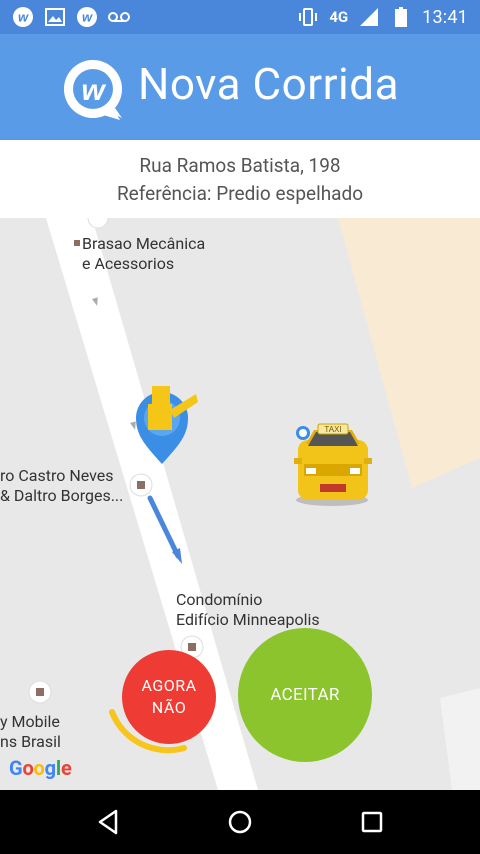  I want to click on poi-label: y Mobile, so click(30, 721).